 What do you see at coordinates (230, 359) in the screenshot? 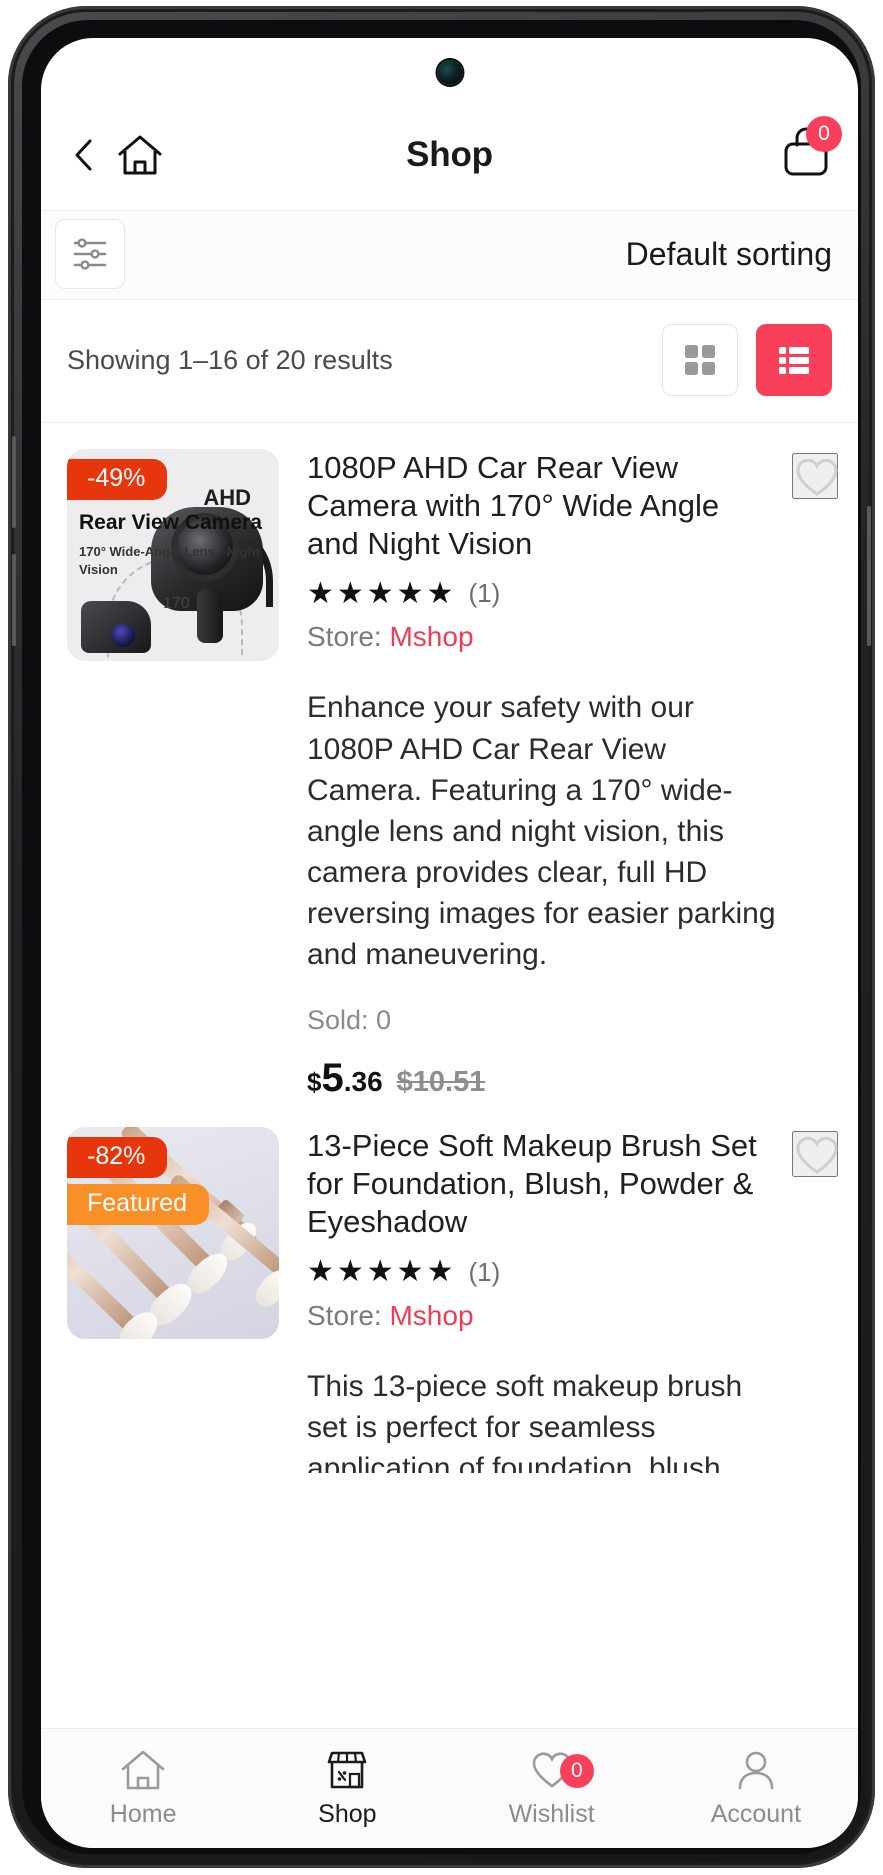
I see `results-count-text: Showing 1–16 of 20 results` at bounding box center [230, 359].